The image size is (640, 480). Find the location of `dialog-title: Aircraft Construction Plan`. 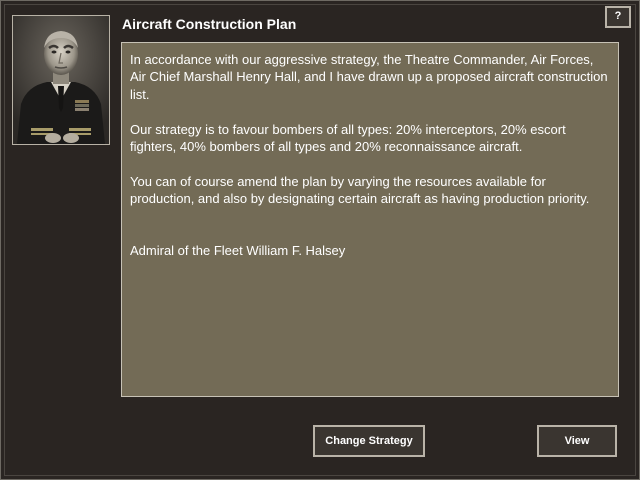

dialog-title: Aircraft Construction Plan is located at coordinates (209, 24).